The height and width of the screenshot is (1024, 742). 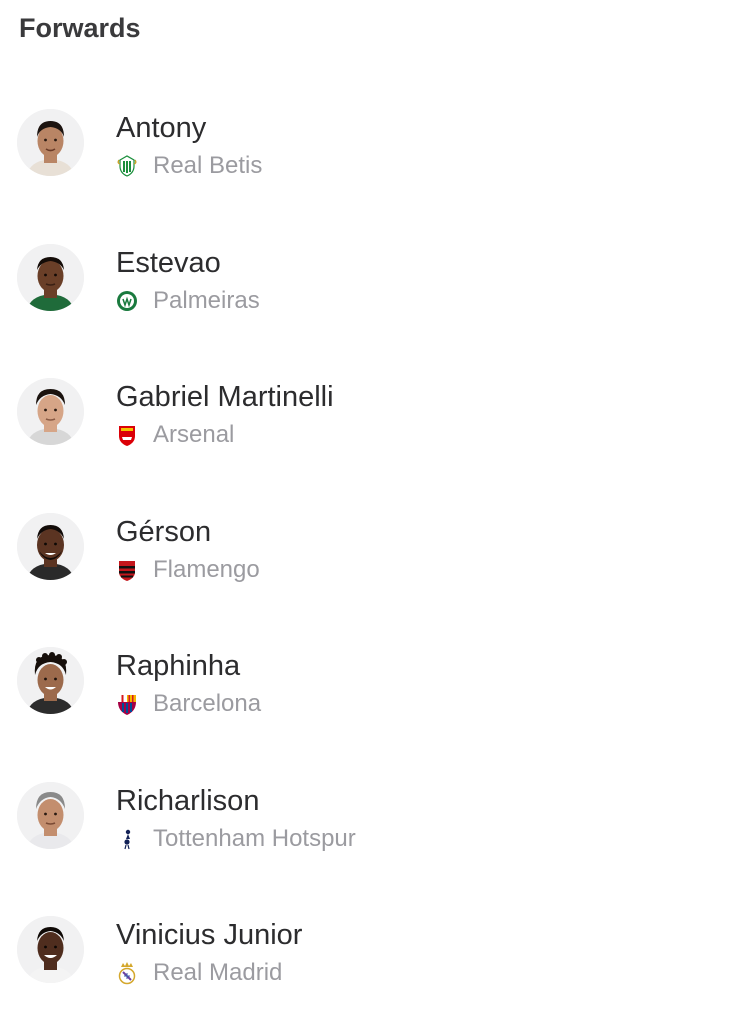 I want to click on player-name: Raphinha, so click(x=178, y=666).